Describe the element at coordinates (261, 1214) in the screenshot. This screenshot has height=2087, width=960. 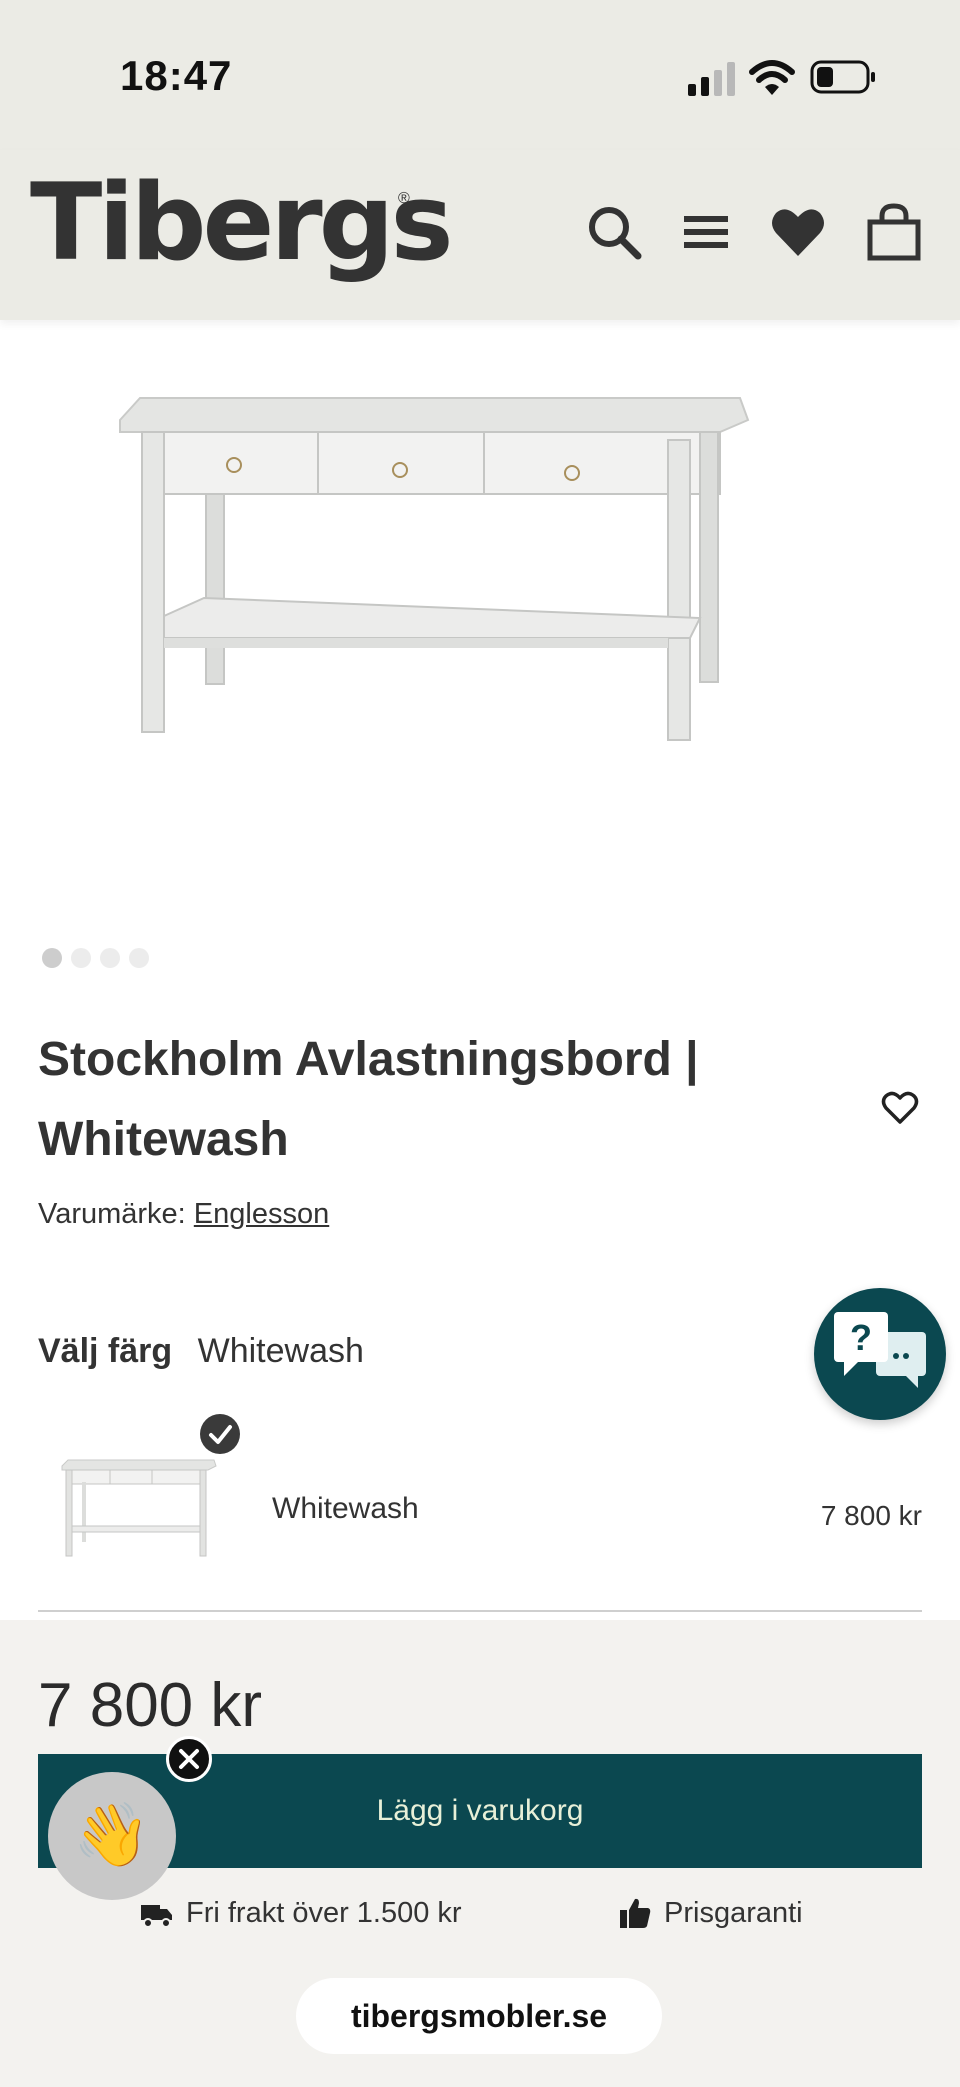
I see `brand-link: Englesson` at that location.